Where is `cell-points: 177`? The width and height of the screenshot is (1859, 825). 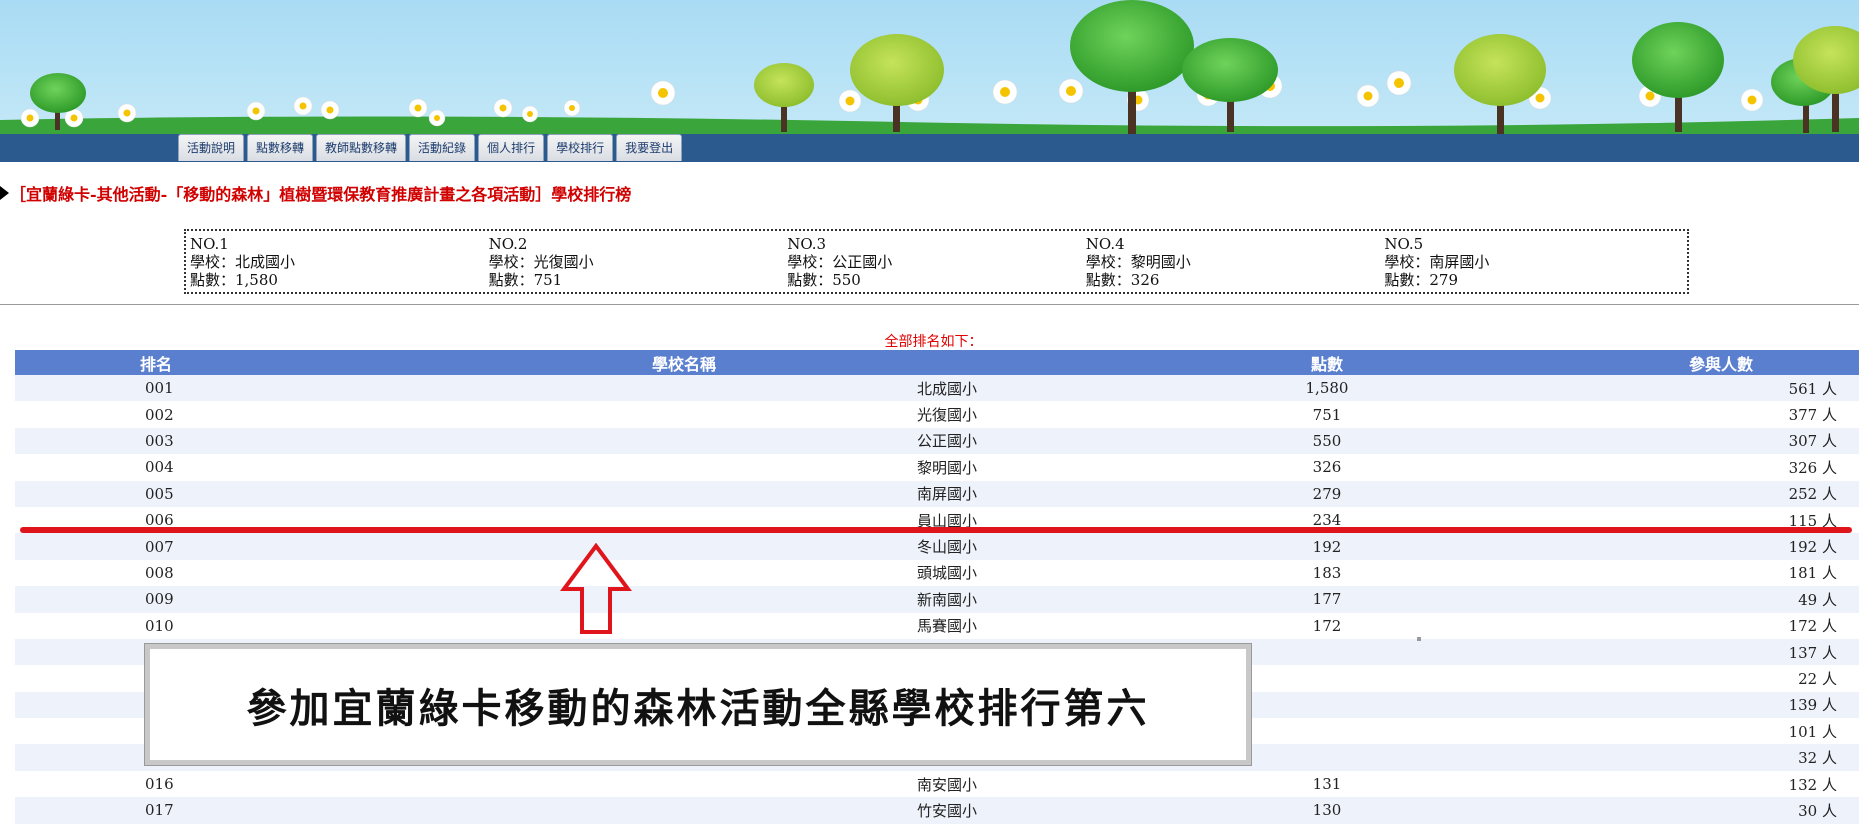
cell-points: 177 is located at coordinates (1327, 599).